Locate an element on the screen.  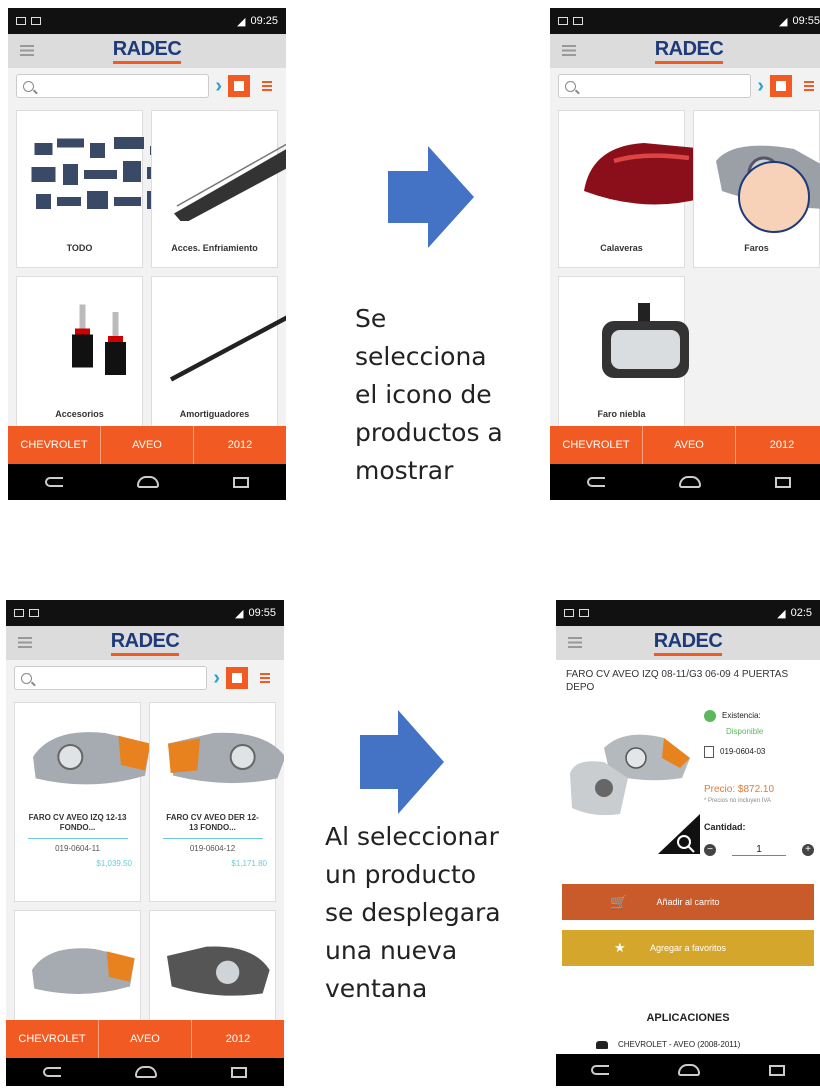
search-icon is located at coordinates (26, 678).